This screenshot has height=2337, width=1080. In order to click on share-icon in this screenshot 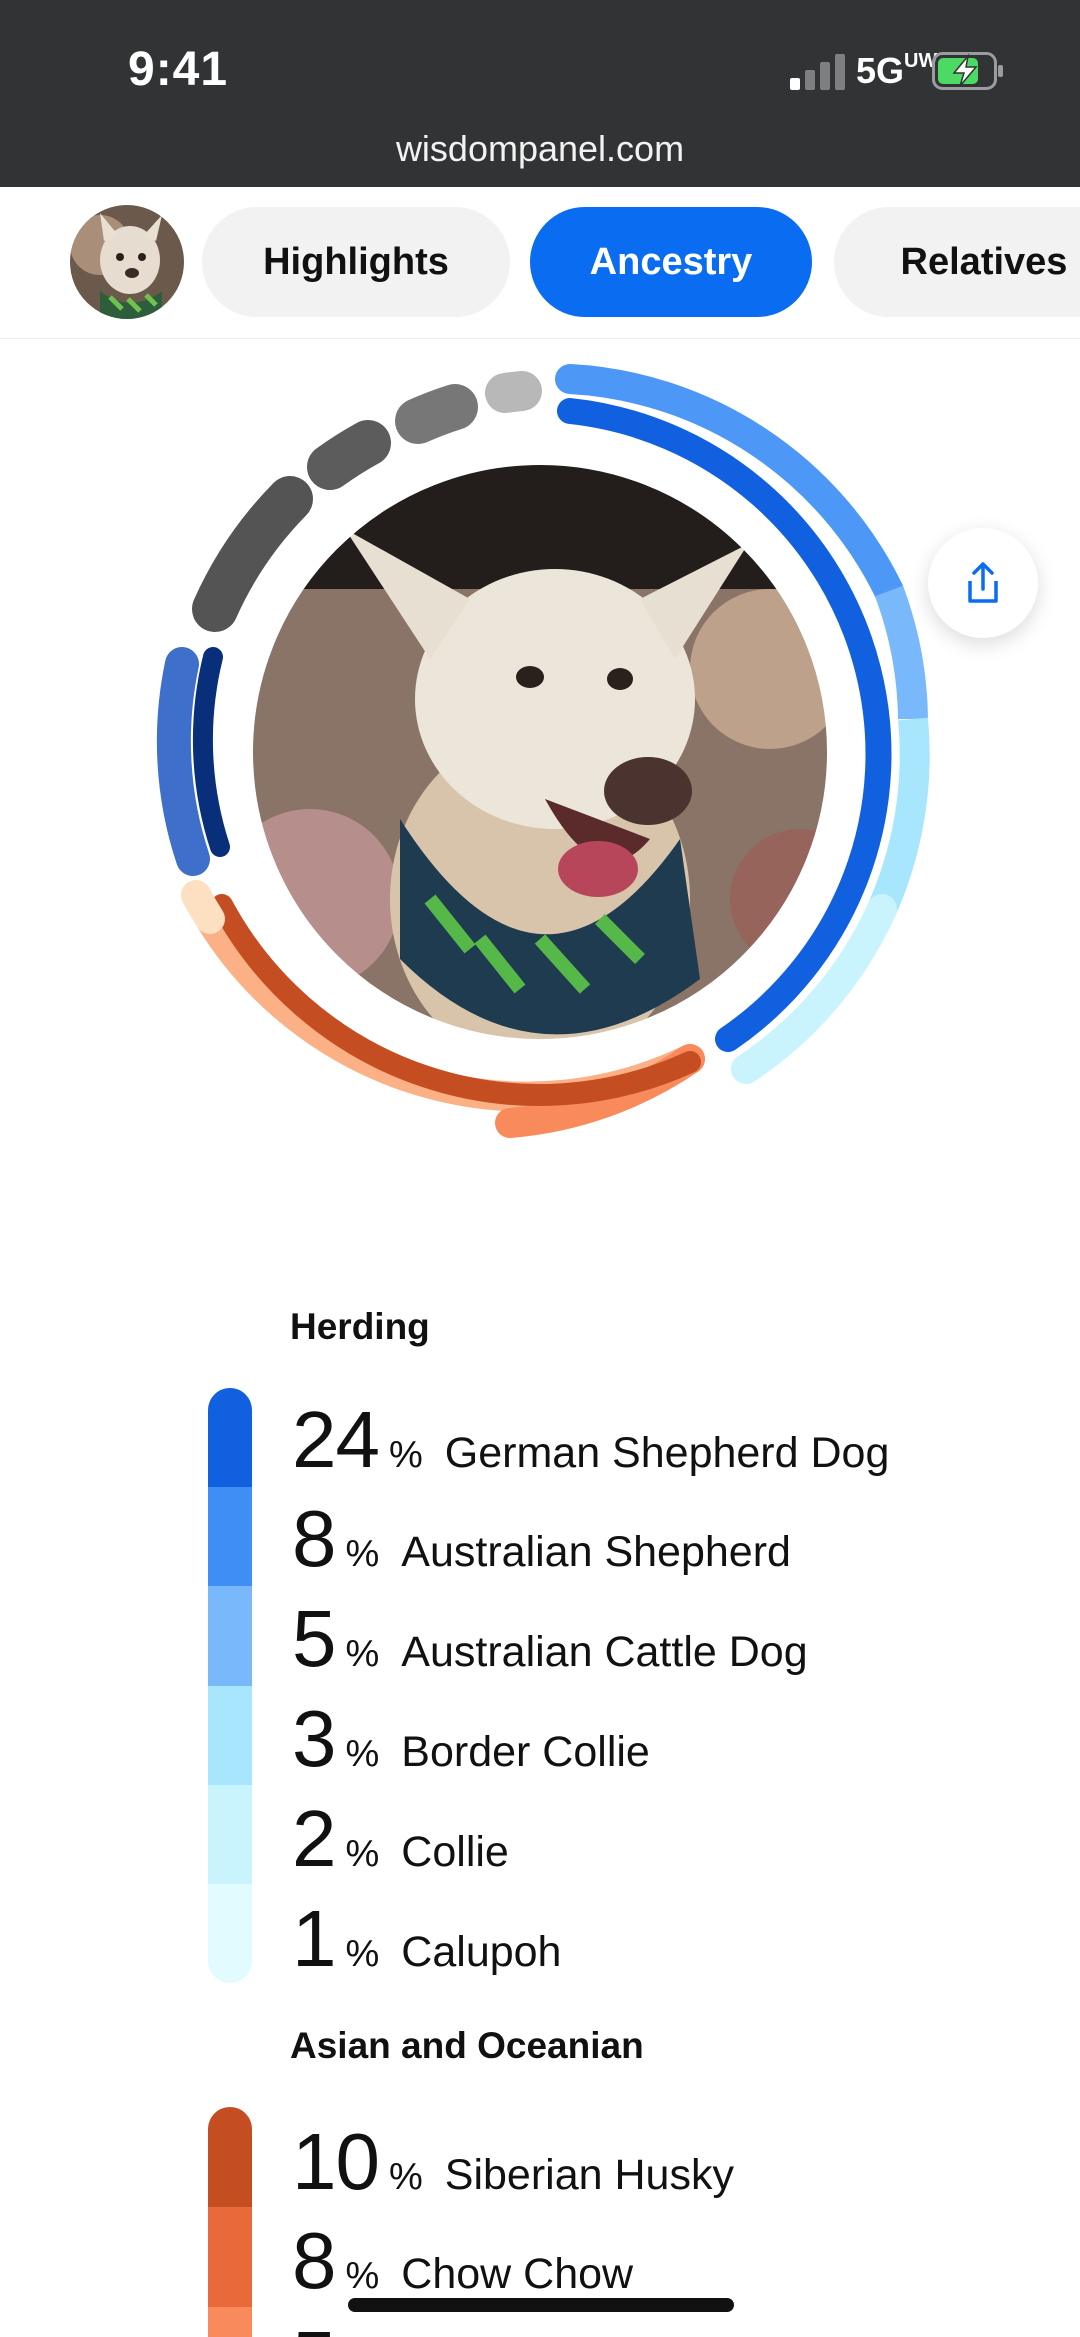, I will do `click(983, 582)`.